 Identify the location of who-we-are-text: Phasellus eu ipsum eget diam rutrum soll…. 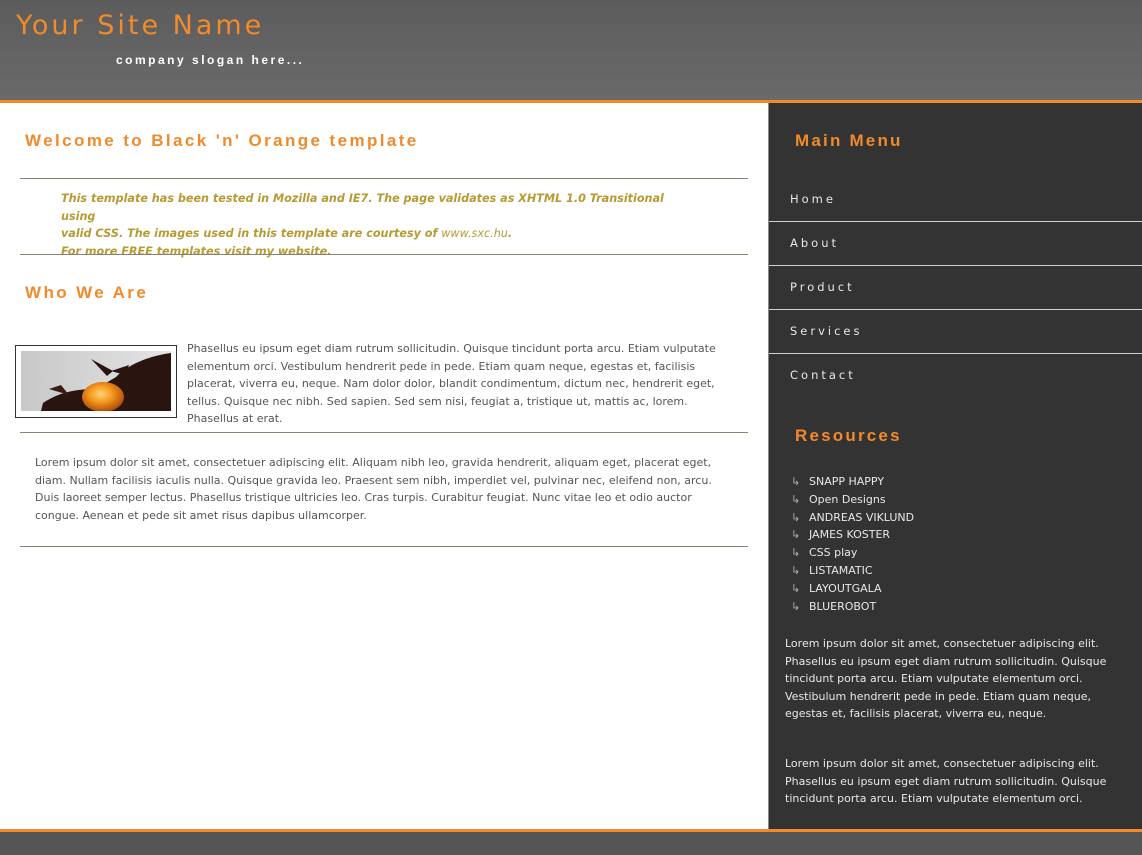
(451, 384).